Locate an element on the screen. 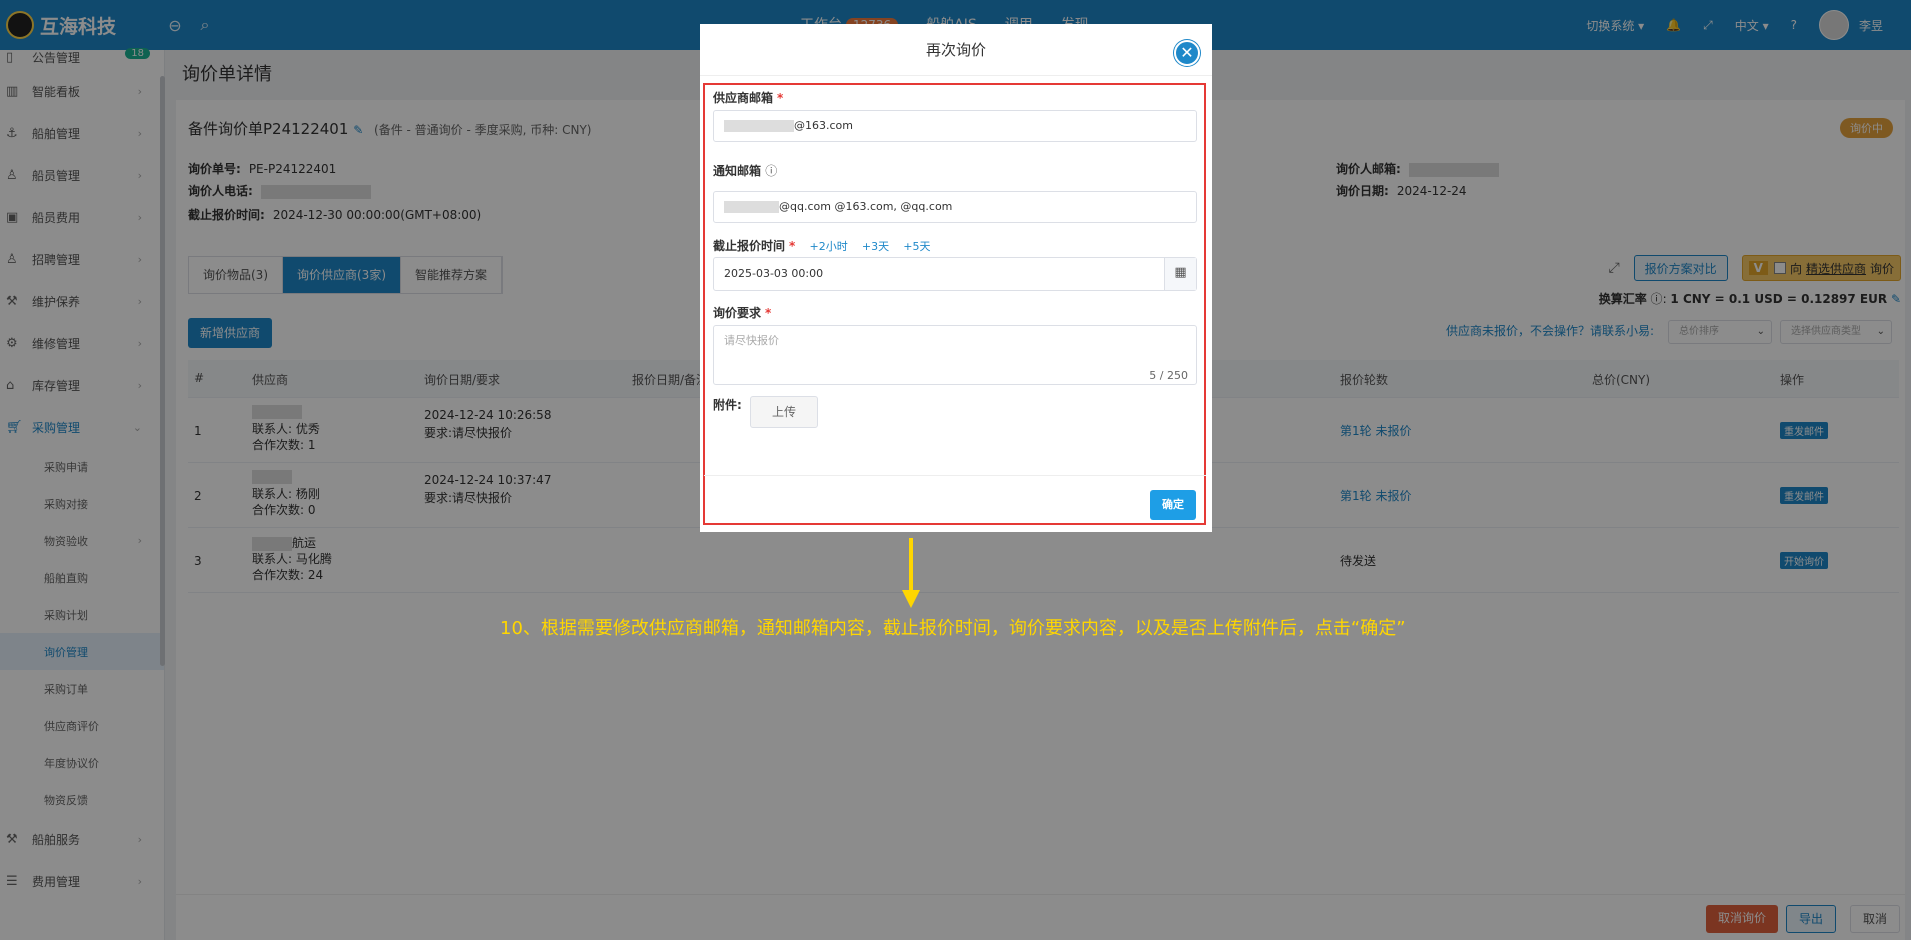 This screenshot has height=940, width=1911. dialog-divider is located at coordinates (955, 475).